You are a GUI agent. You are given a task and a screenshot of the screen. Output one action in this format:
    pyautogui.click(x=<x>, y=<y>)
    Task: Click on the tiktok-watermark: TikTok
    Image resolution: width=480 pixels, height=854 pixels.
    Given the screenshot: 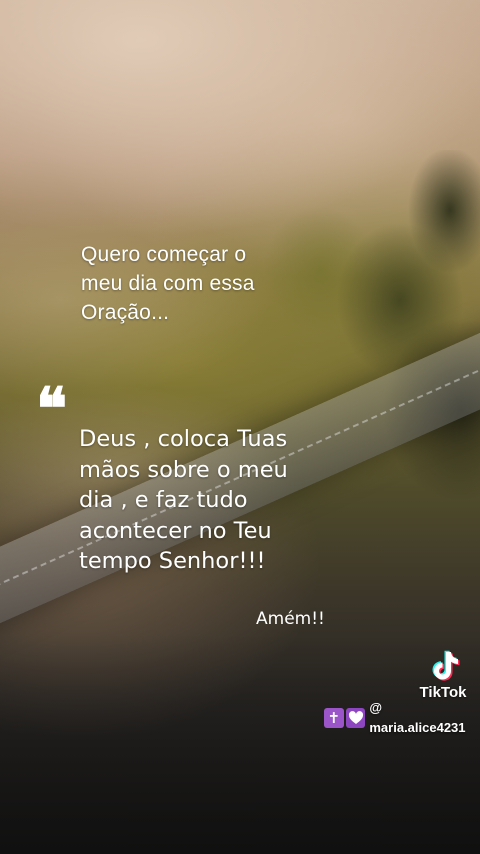 What is the action you would take?
    pyautogui.click(x=443, y=675)
    